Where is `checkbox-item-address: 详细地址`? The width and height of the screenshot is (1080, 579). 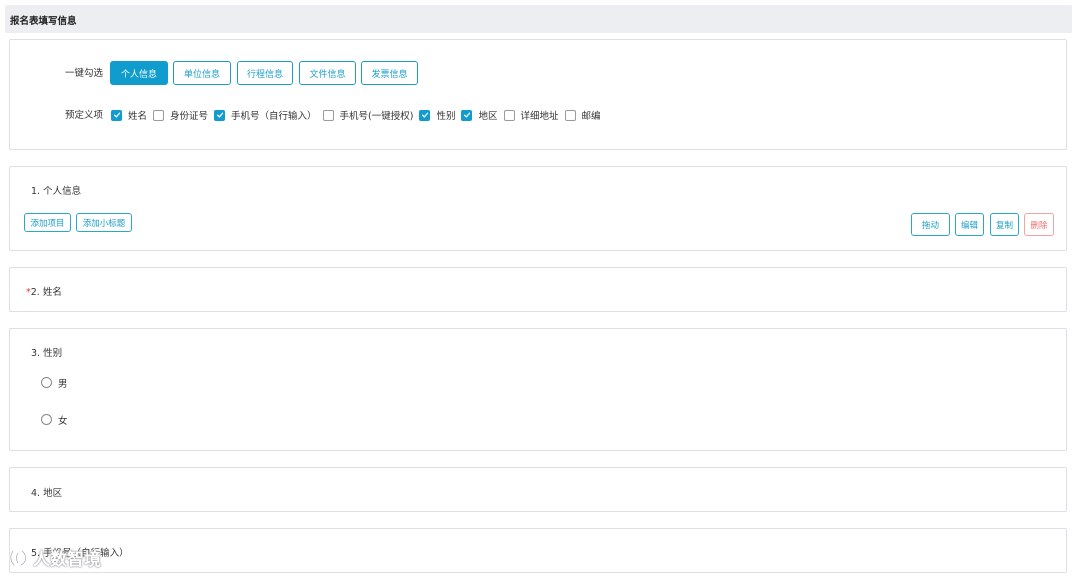 checkbox-item-address: 详细地址 is located at coordinates (531, 115).